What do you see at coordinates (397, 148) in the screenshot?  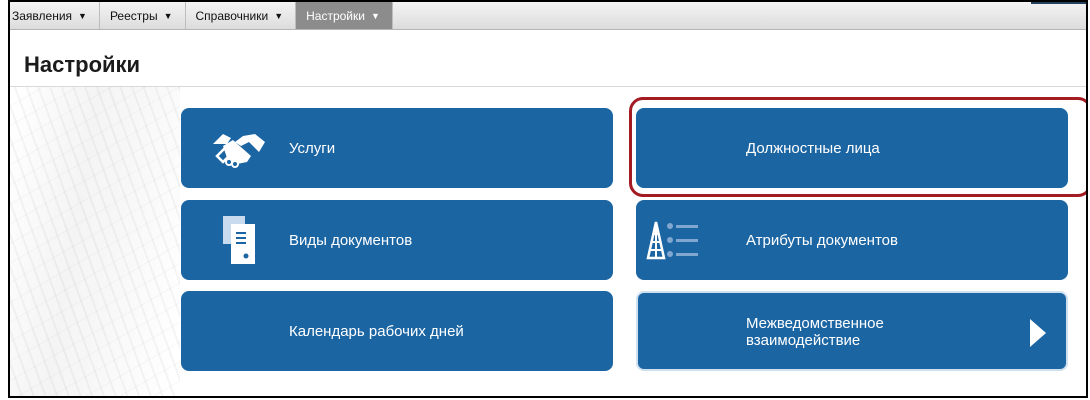 I see `tile-services: Услуги` at bounding box center [397, 148].